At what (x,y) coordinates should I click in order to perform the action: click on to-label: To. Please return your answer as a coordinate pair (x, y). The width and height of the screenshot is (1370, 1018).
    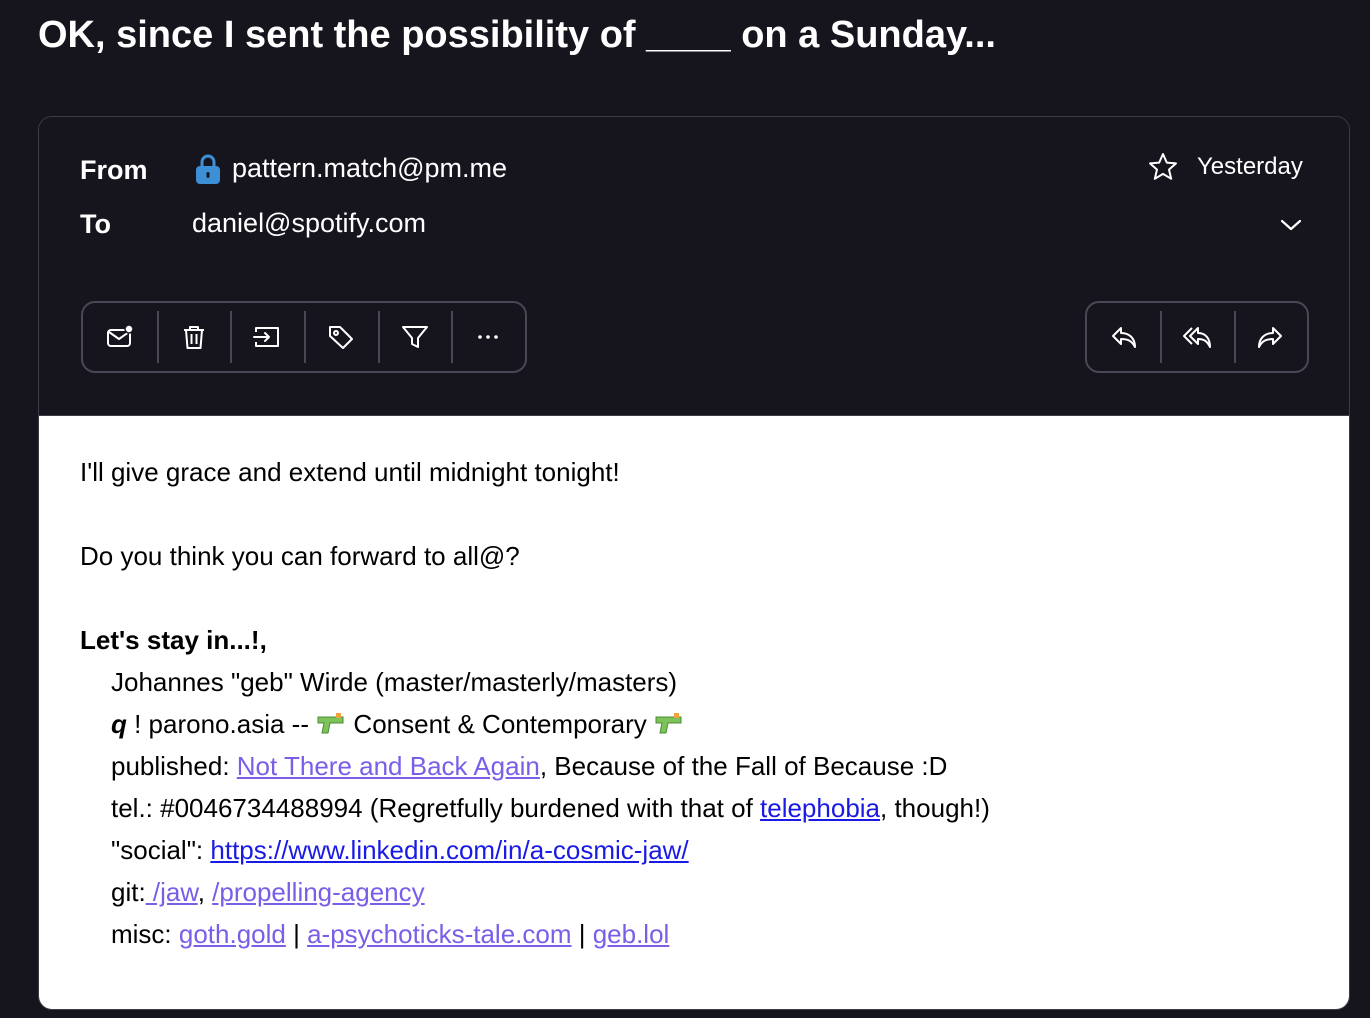
    Looking at the image, I should click on (95, 224).